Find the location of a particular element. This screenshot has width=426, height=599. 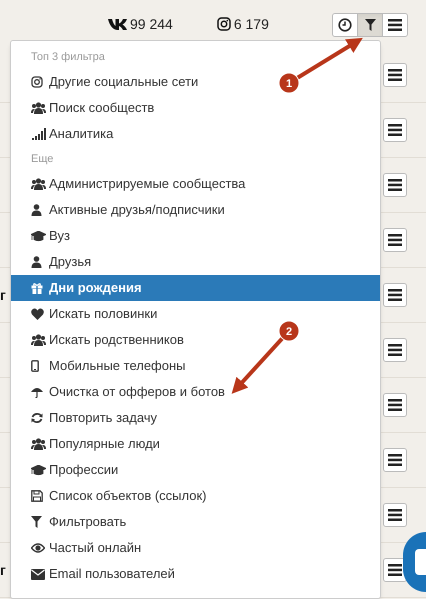

menu-item: Вуз is located at coordinates (41, 236).